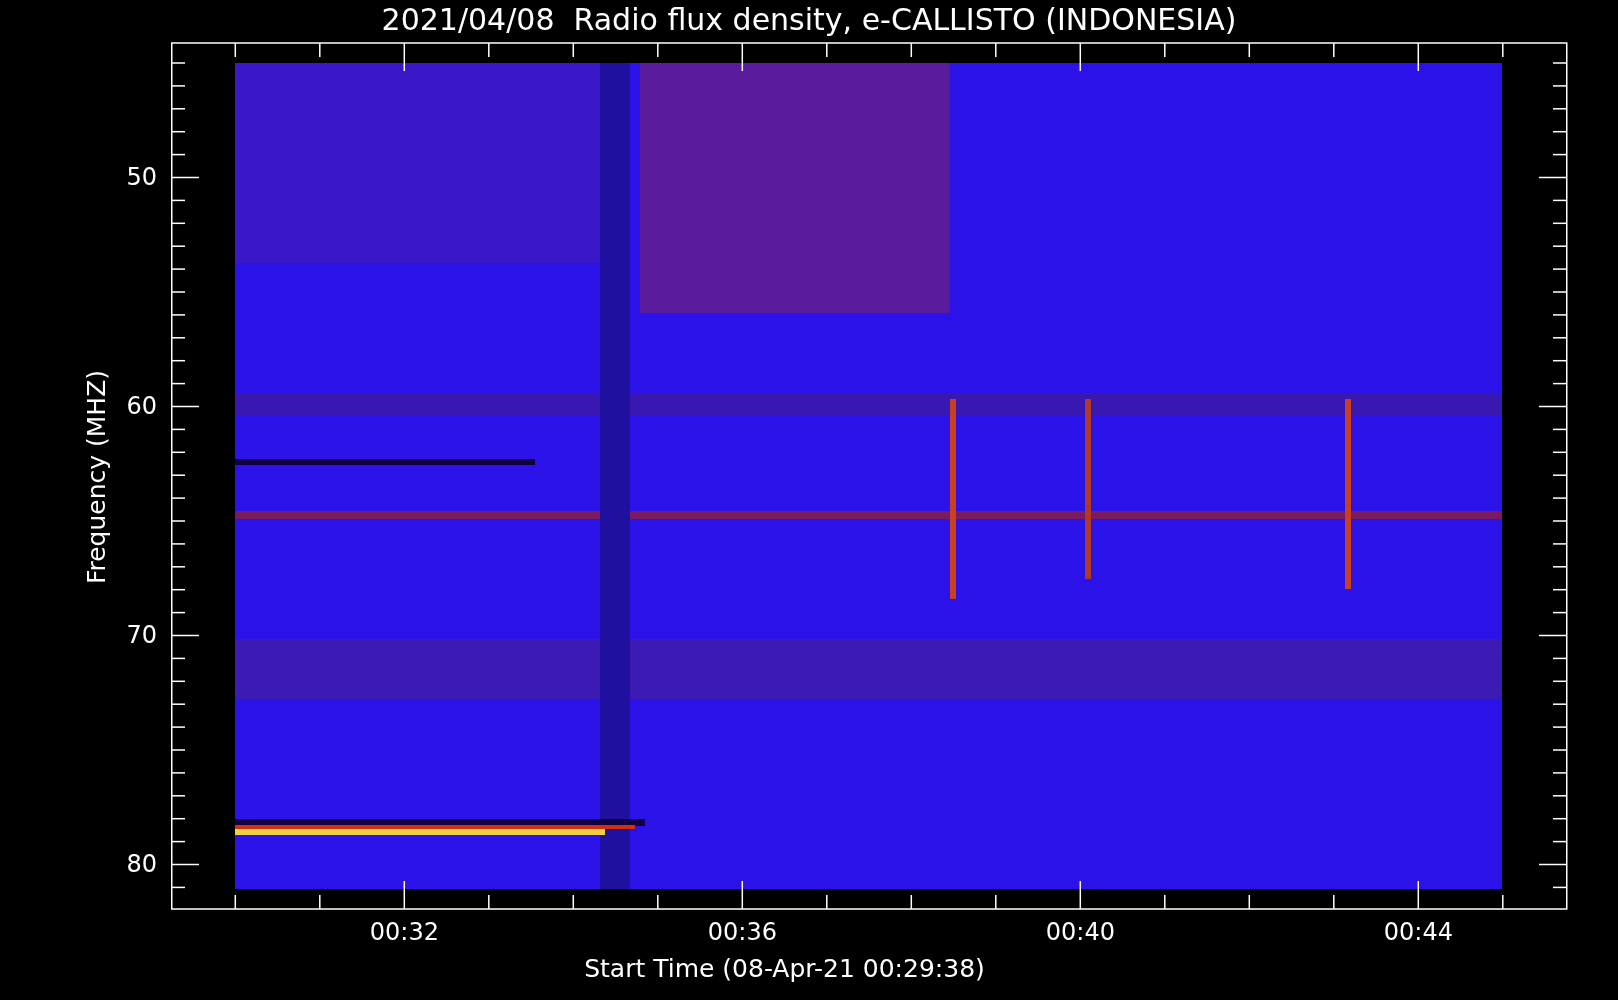  I want to click on y-axis-label: Frequency (MHZ), so click(97, 477).